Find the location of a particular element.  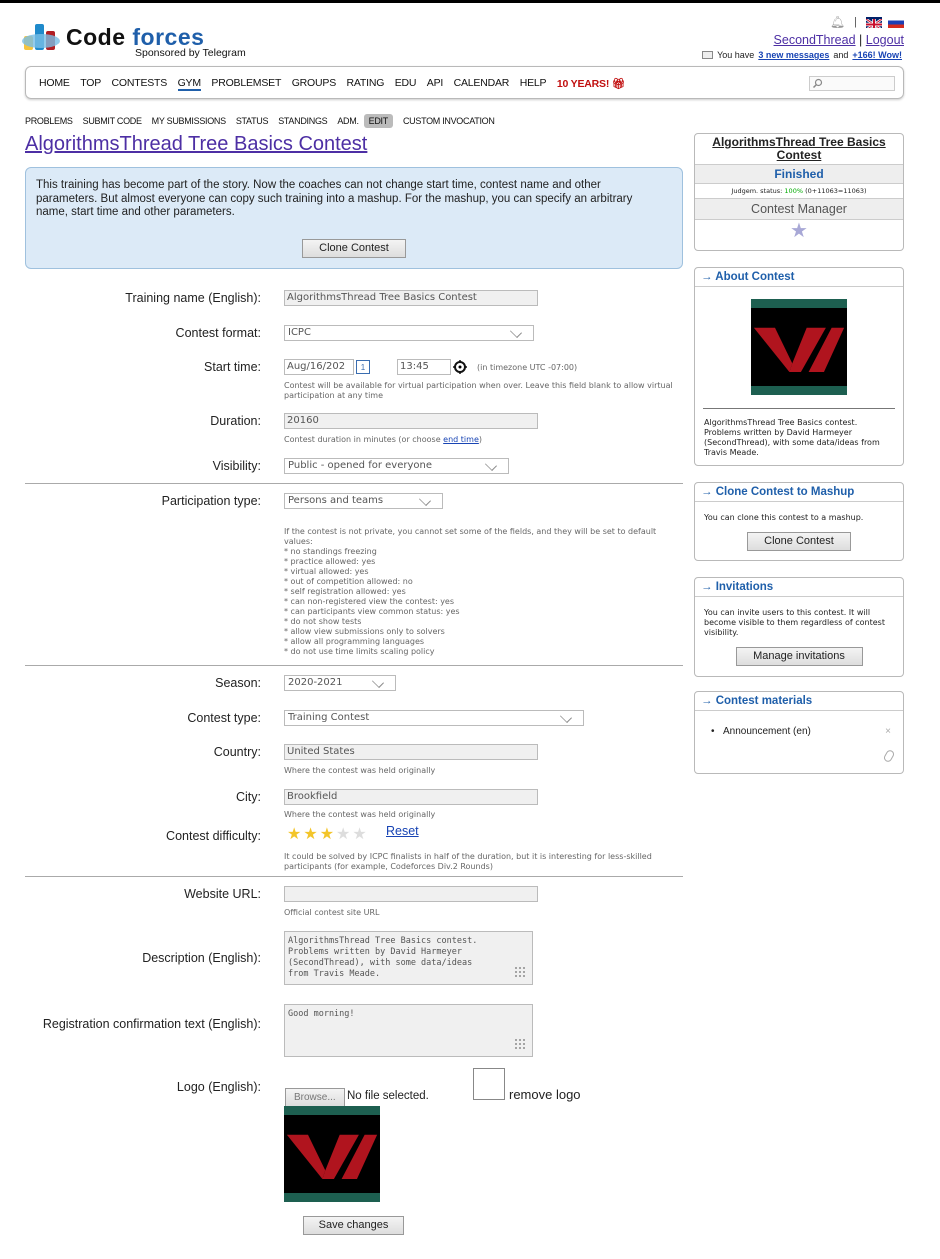

nav-item-edu: EDU is located at coordinates (406, 84).